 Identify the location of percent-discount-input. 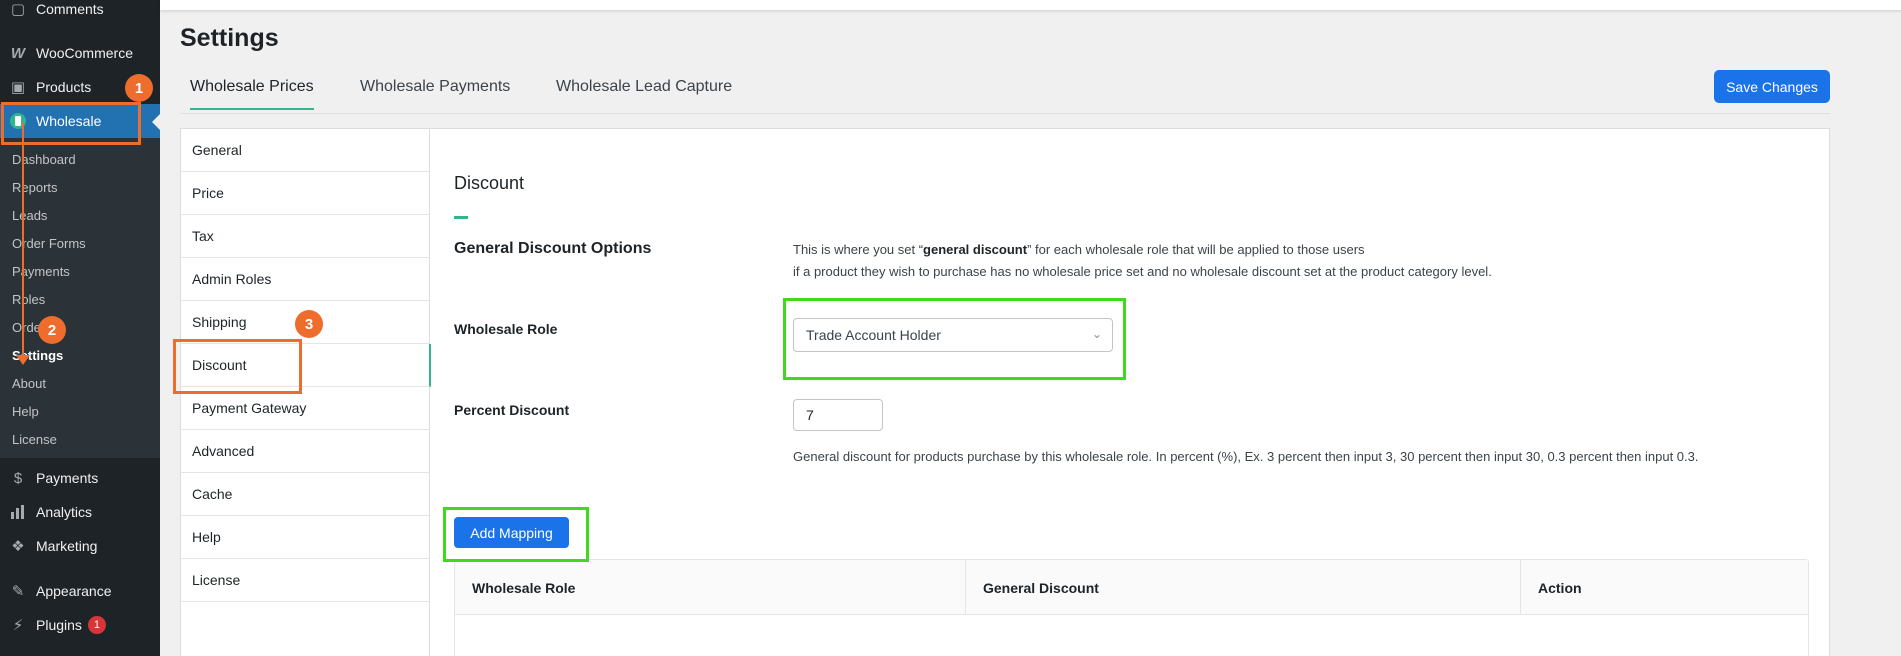
(838, 415).